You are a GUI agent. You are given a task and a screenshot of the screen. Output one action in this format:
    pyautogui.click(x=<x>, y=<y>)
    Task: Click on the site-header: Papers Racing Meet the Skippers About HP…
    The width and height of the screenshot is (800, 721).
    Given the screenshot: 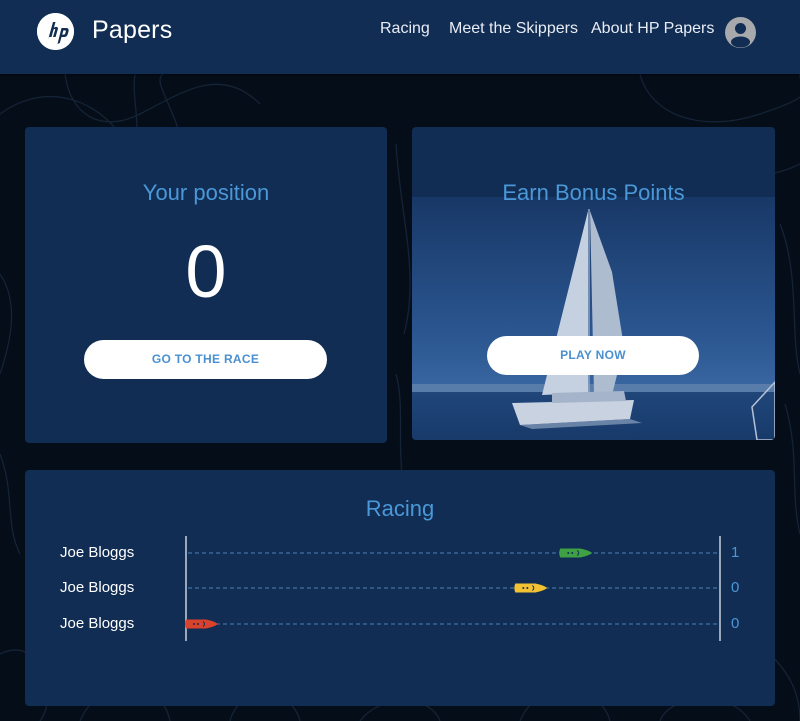 What is the action you would take?
    pyautogui.click(x=400, y=37)
    